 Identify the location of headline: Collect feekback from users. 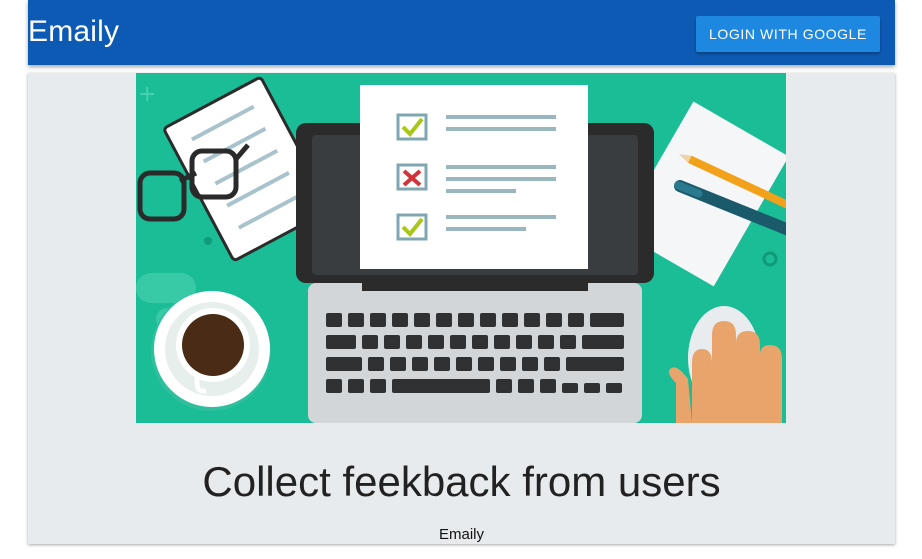
(461, 481).